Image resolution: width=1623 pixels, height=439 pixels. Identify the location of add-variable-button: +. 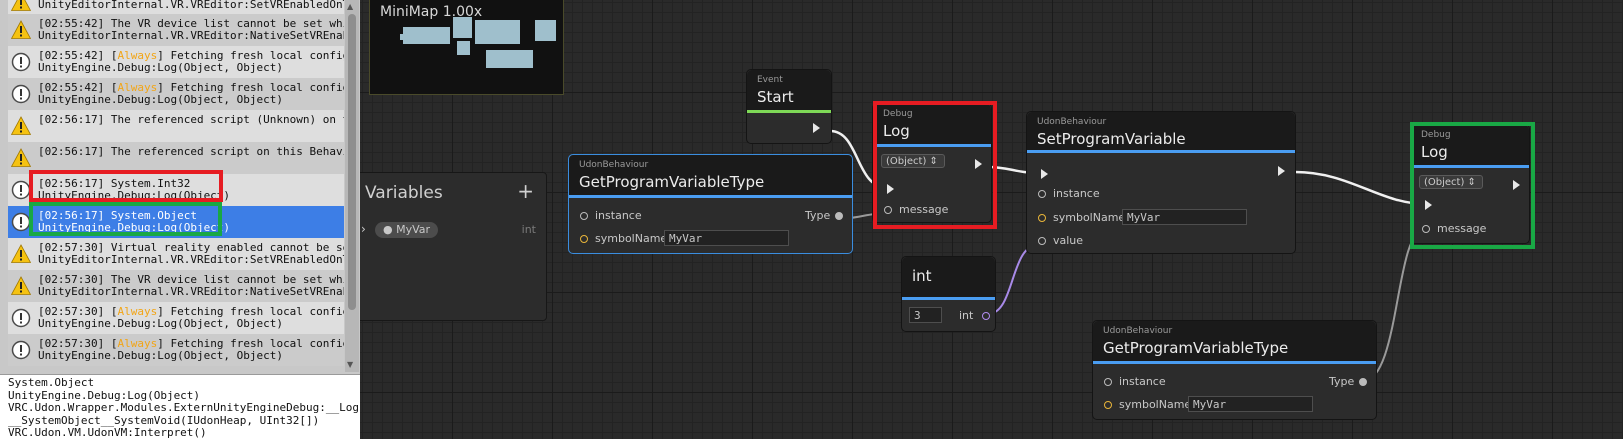
(525, 191).